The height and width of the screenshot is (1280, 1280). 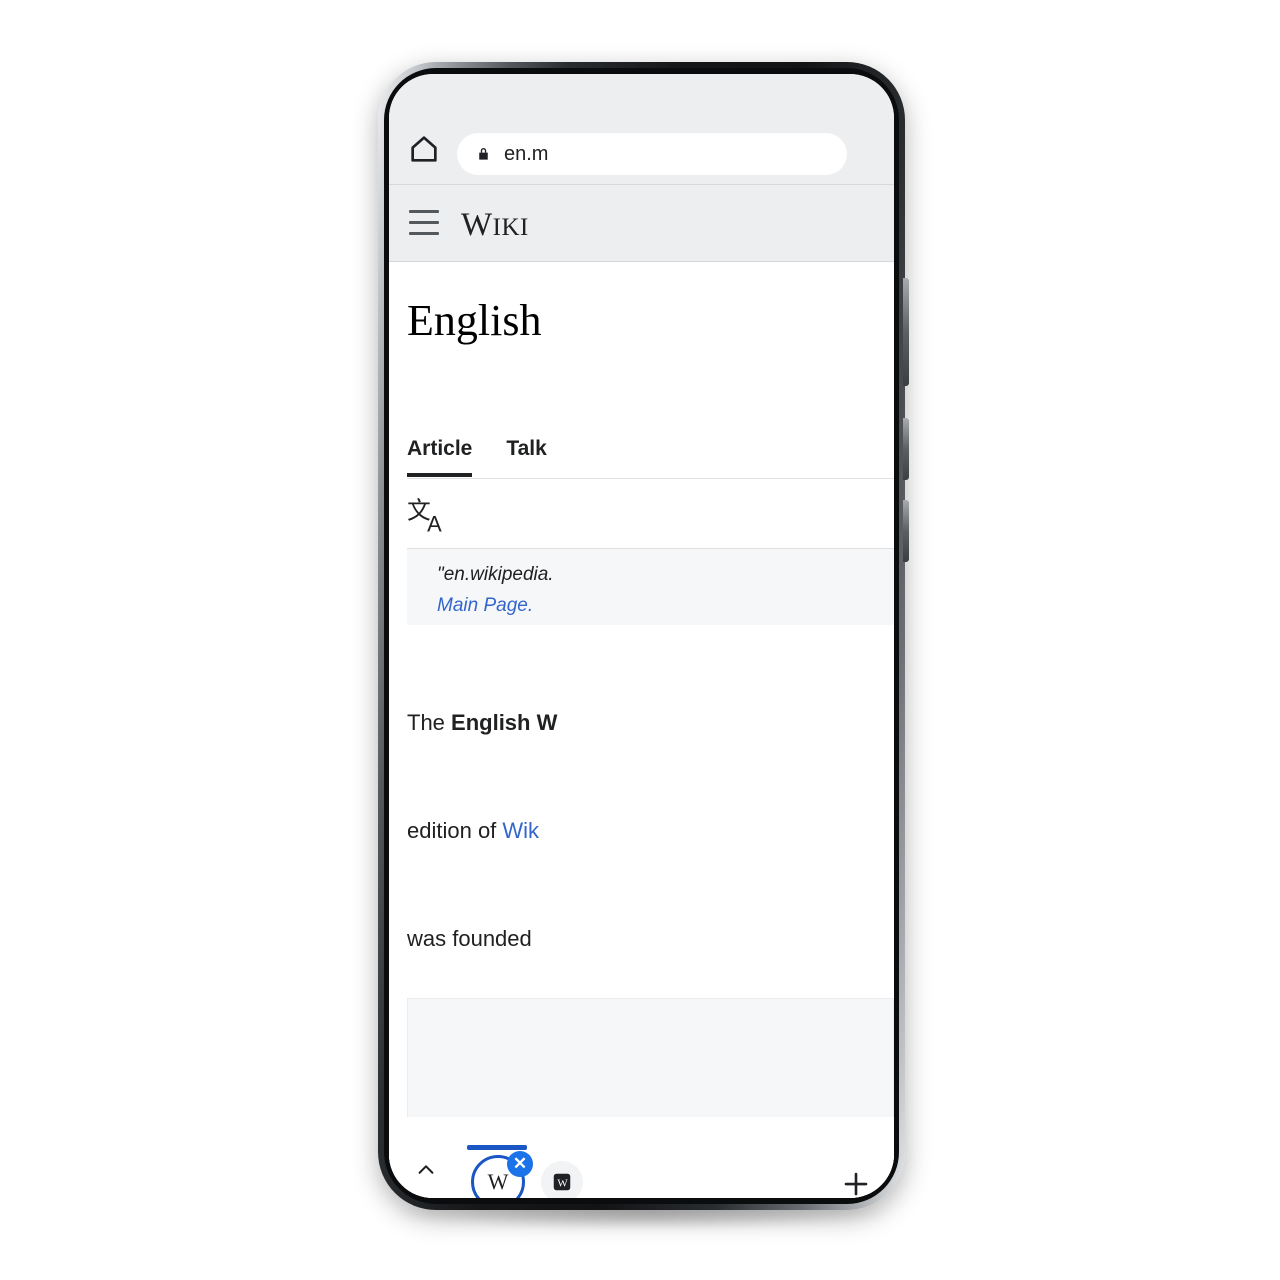 What do you see at coordinates (477, 457) in the screenshot?
I see `article-tabs: Article Talk` at bounding box center [477, 457].